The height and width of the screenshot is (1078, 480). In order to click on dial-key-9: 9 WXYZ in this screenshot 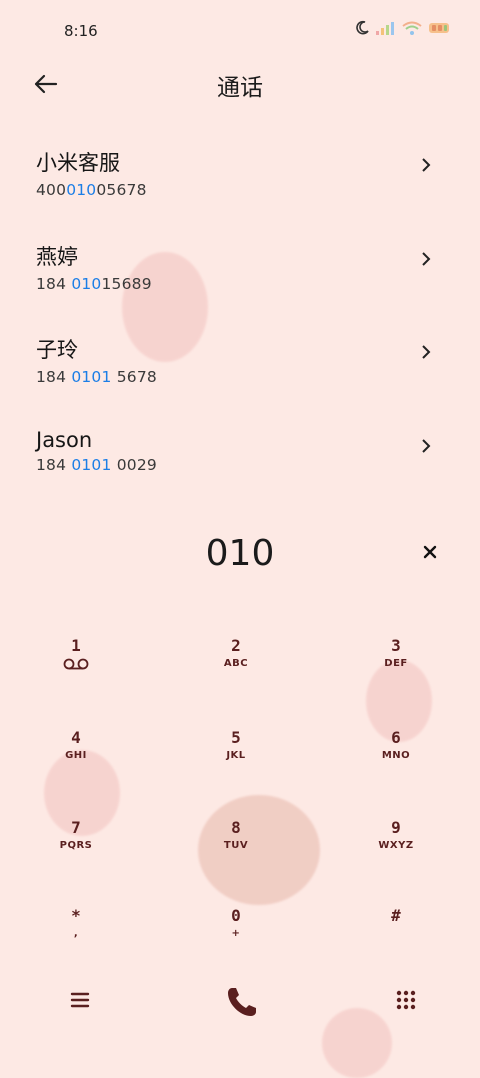, I will do `click(396, 848)`.